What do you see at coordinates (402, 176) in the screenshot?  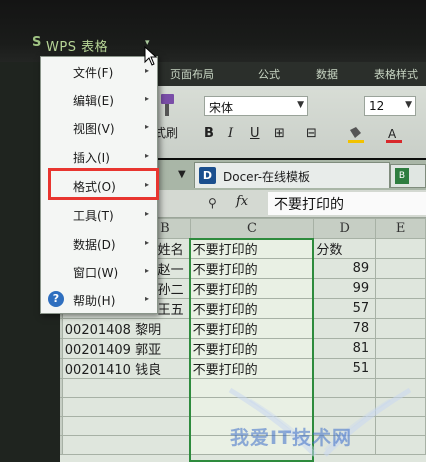 I see `spreadsheet-icon: B` at bounding box center [402, 176].